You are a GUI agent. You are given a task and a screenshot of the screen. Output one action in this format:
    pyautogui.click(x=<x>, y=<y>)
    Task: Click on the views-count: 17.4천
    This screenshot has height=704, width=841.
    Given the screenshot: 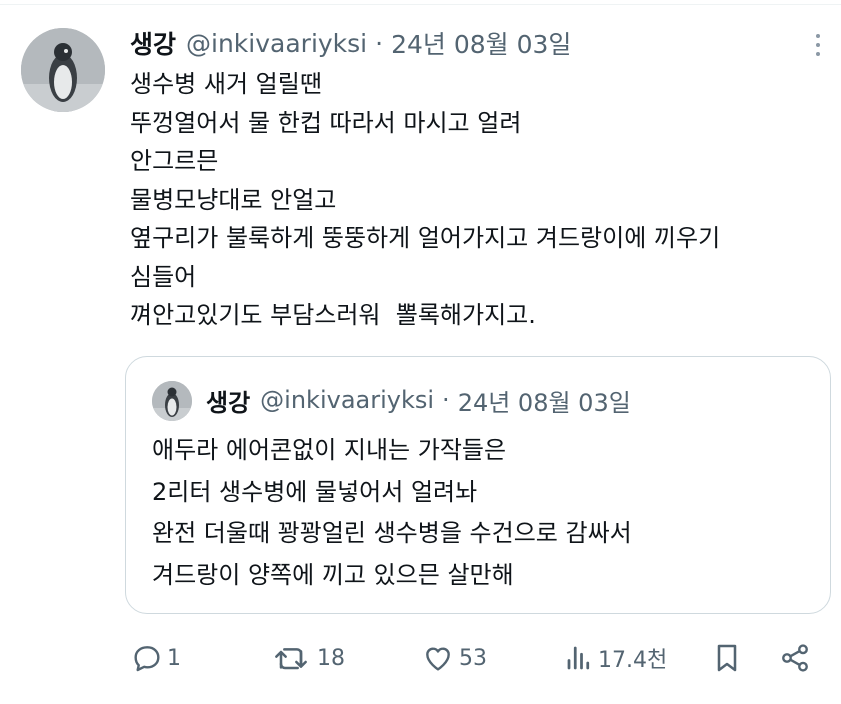 What is the action you would take?
    pyautogui.click(x=633, y=660)
    